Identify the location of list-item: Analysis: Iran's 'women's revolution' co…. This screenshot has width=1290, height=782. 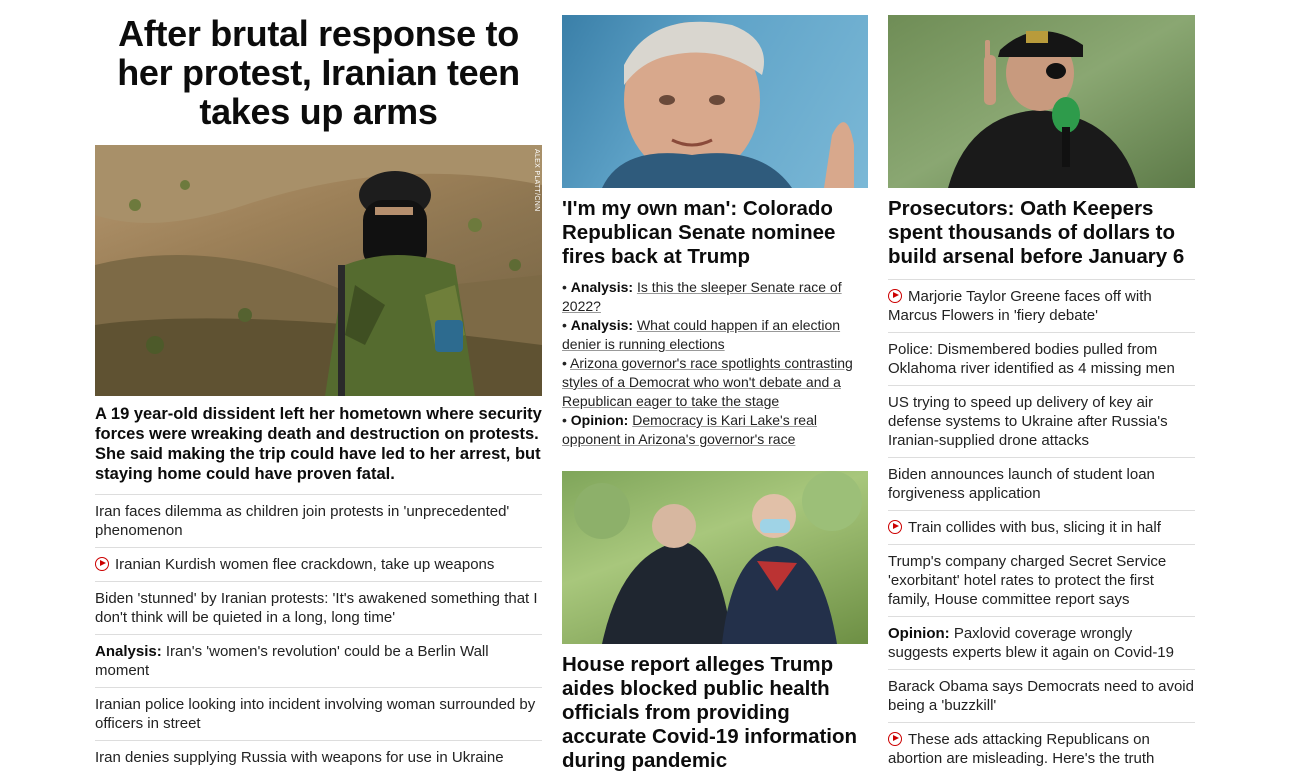
(318, 660).